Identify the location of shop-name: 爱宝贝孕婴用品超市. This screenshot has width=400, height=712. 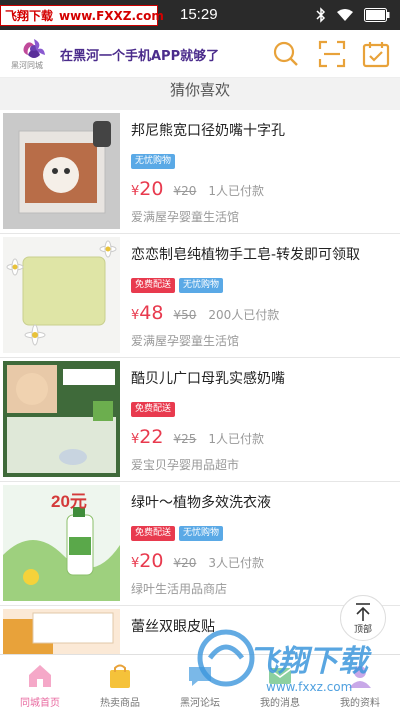
(185, 465).